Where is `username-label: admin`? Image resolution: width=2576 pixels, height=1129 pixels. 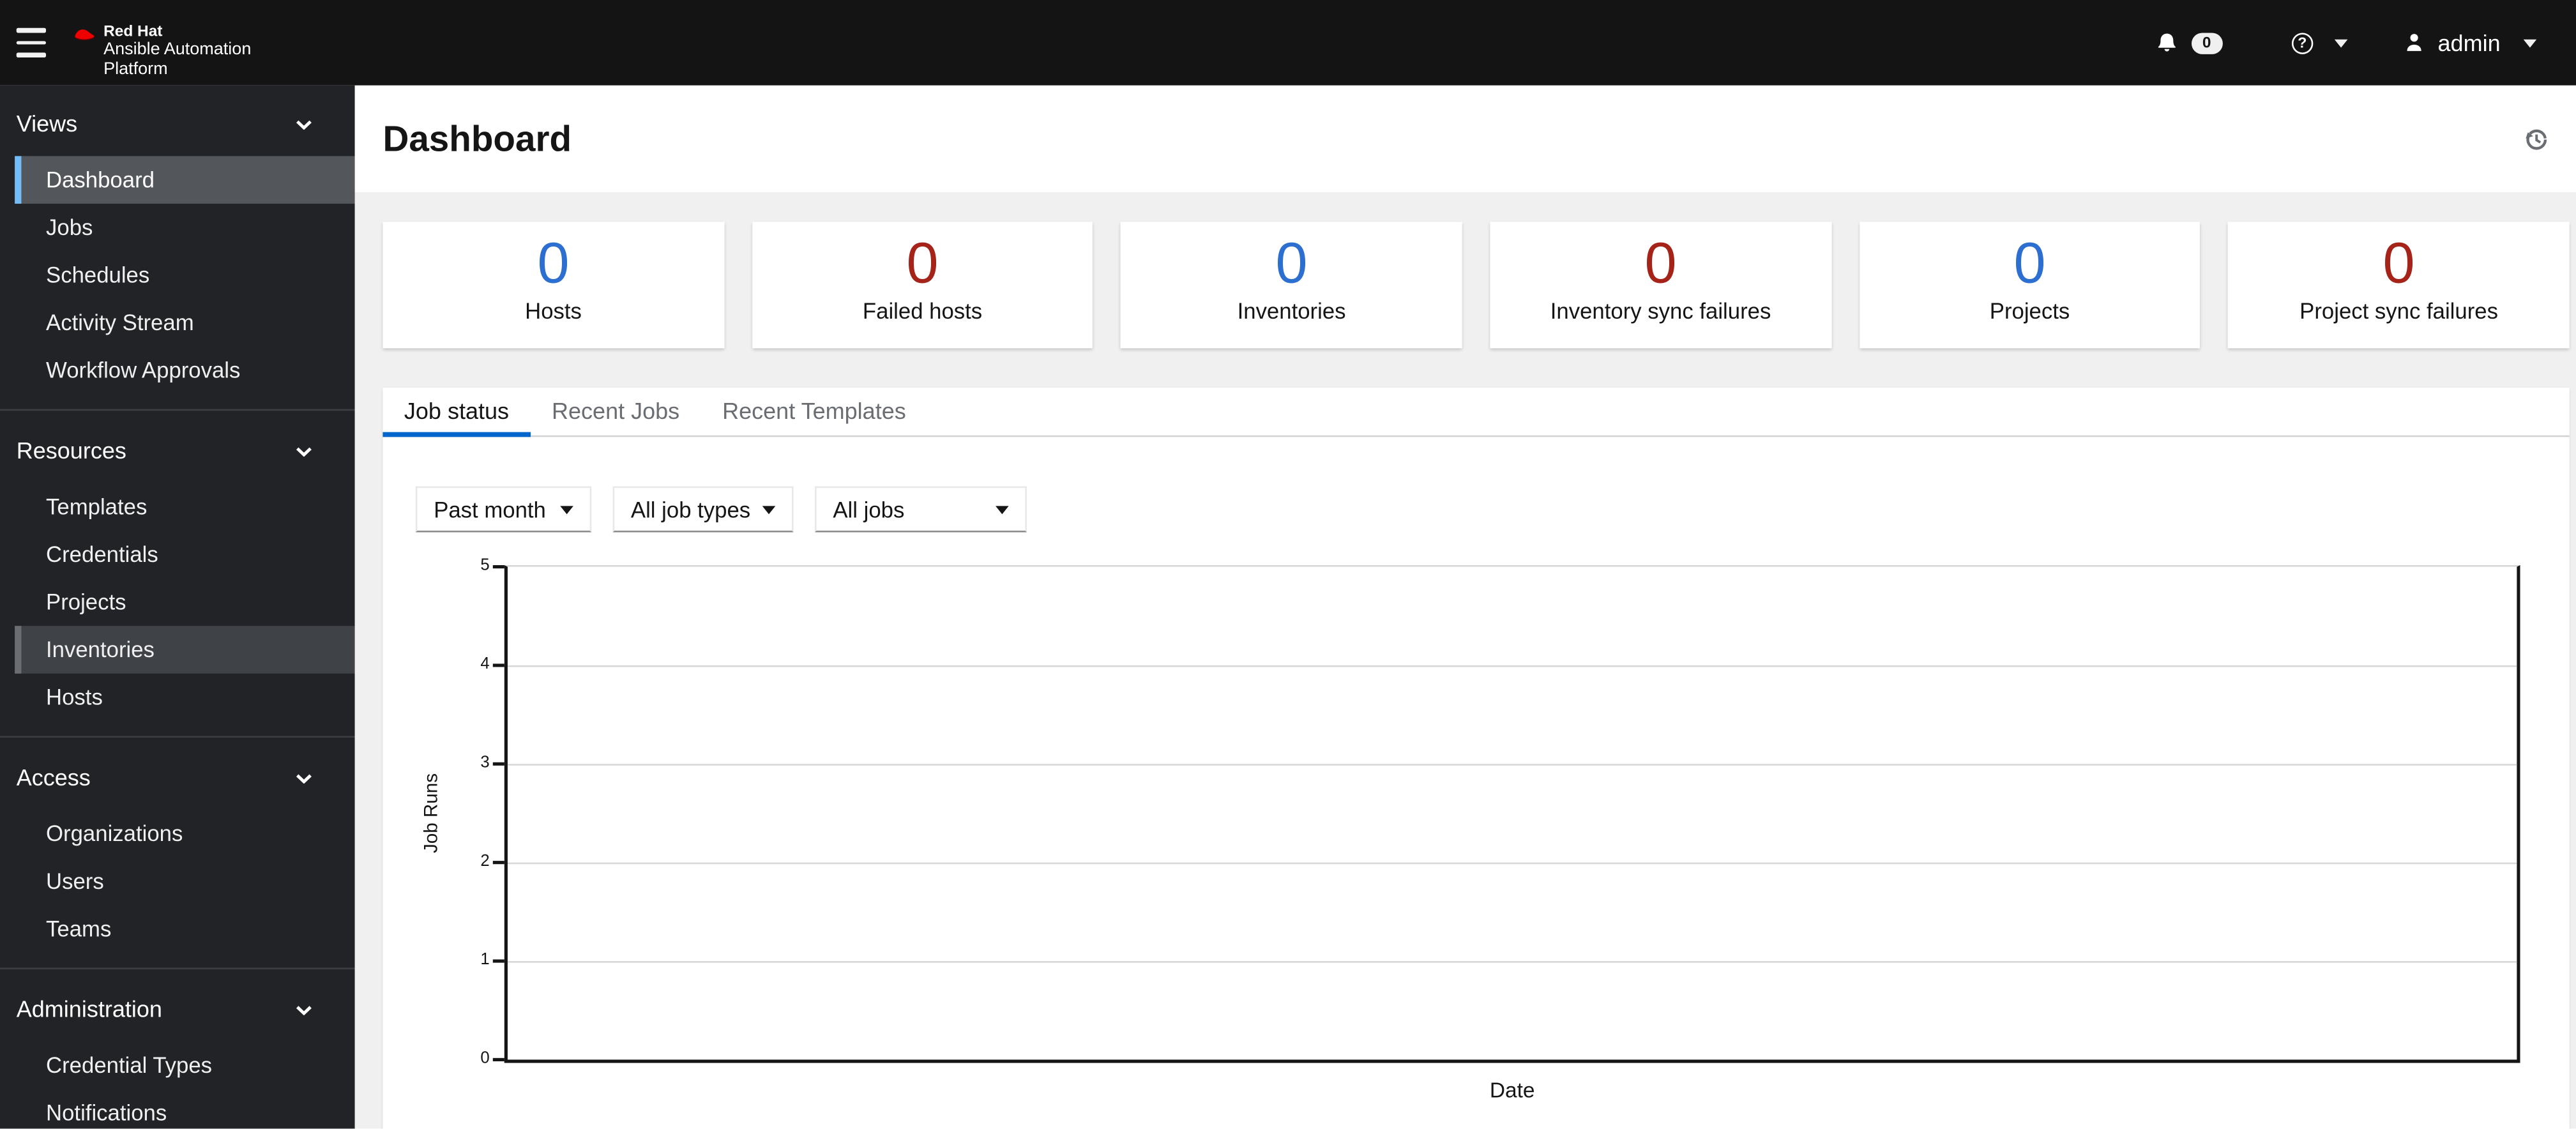 username-label: admin is located at coordinates (2469, 42).